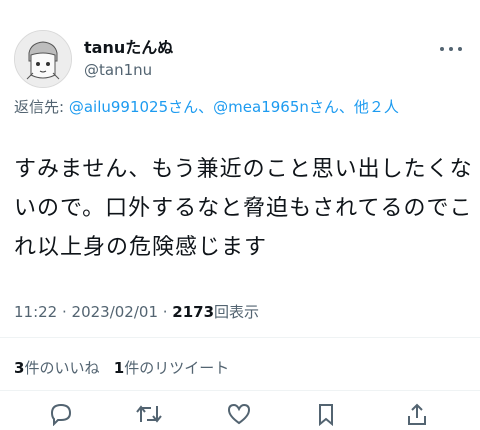 The width and height of the screenshot is (480, 430). Describe the element at coordinates (171, 368) in the screenshot. I see `retweets-stat: 1件のリツイート` at that location.